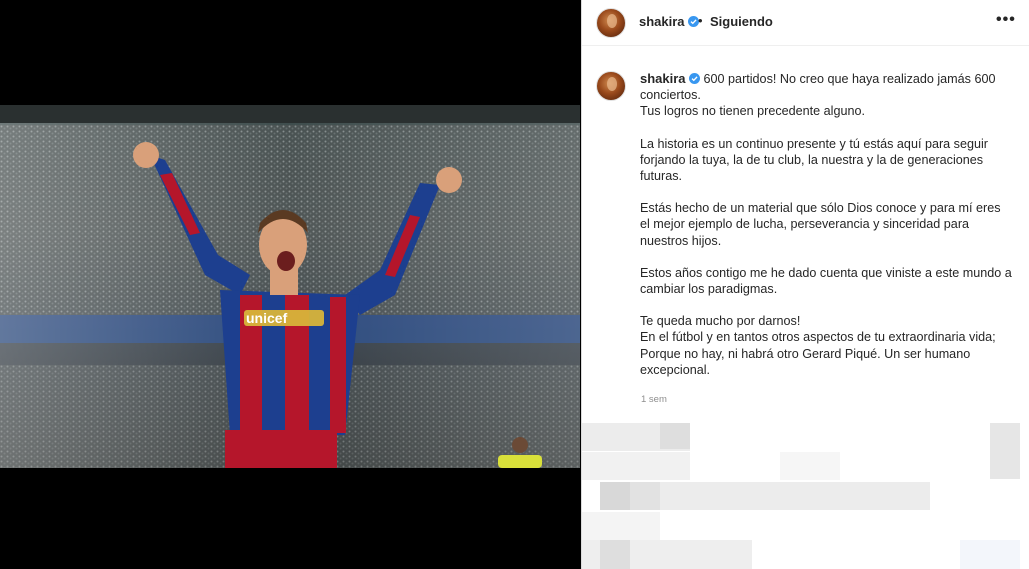  I want to click on jersey-sponsor-text: unicef, so click(267, 318).